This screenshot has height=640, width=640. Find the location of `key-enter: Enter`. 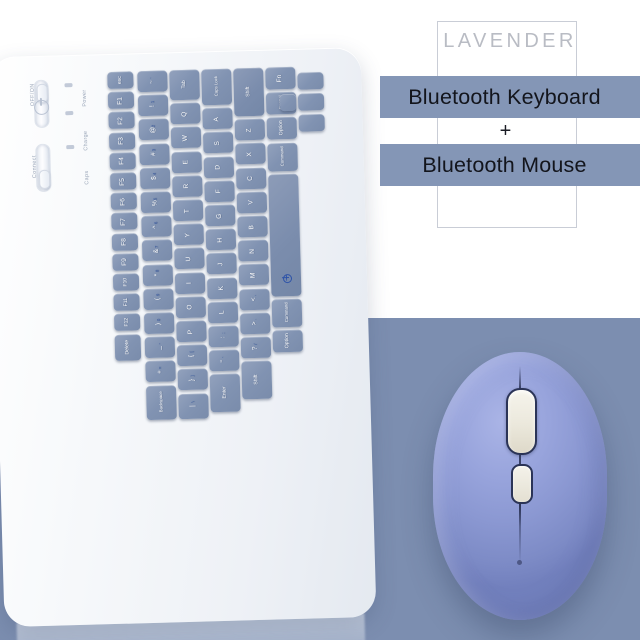

key-enter: Enter is located at coordinates (225, 393).